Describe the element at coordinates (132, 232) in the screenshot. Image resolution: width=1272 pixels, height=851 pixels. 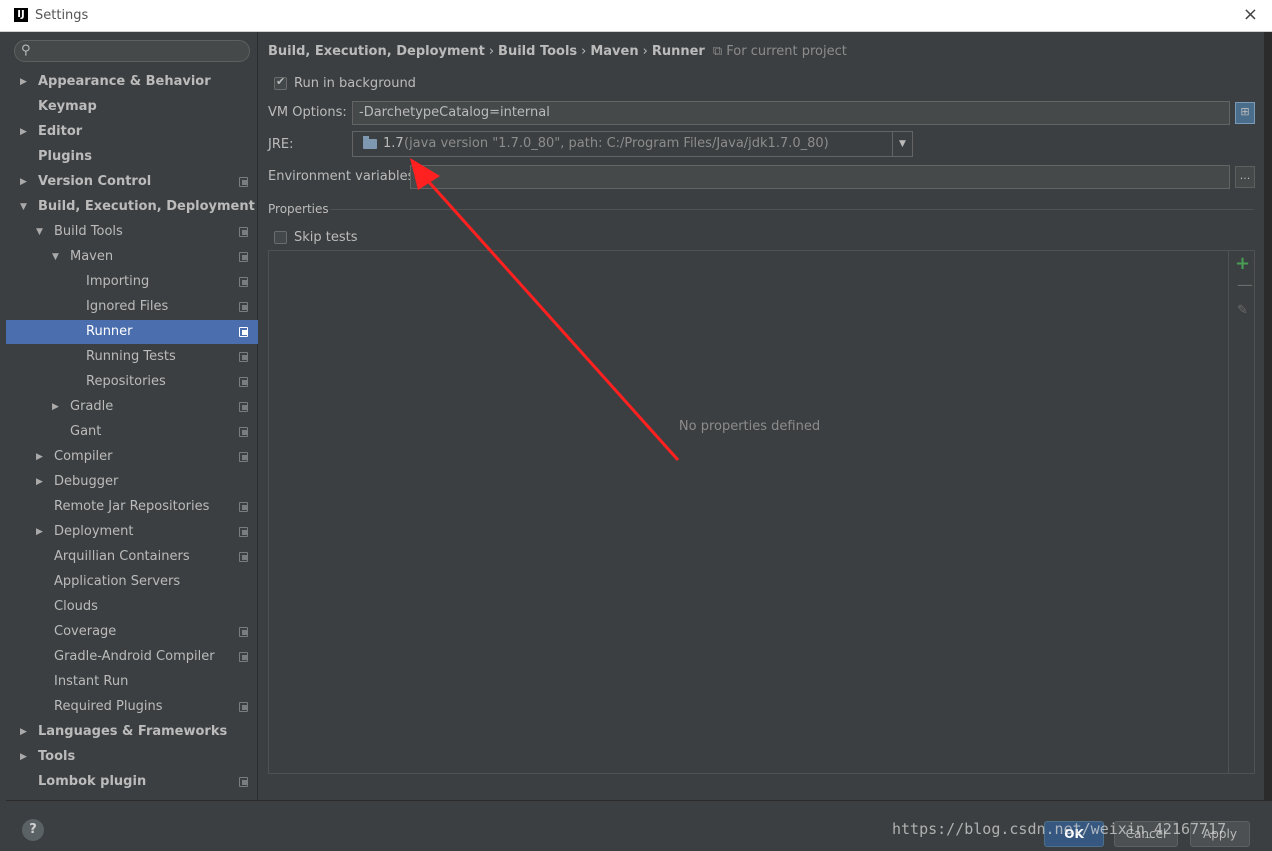
I see `sidebar-item-build-tools: ▼ Build Tools` at that location.